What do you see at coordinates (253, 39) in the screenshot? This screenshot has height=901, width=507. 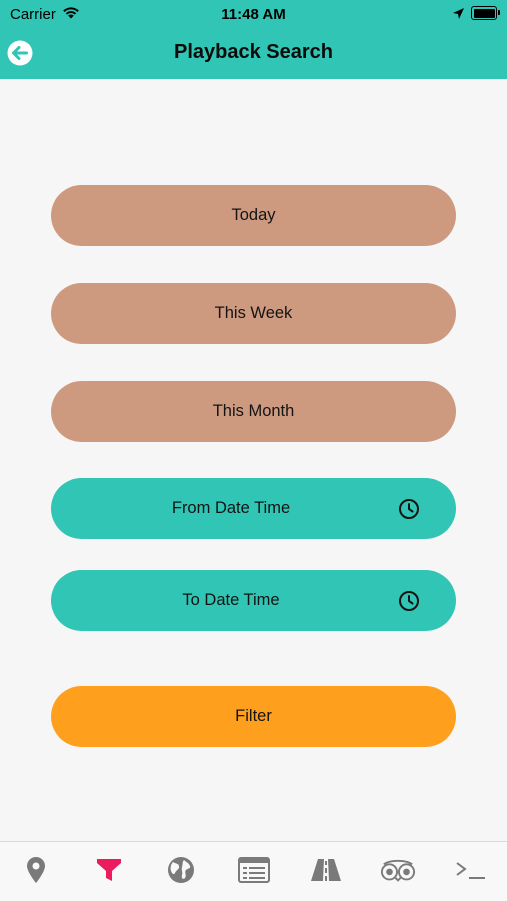 I see `top-bar: Carrier 11:48 AM Playback Search` at bounding box center [253, 39].